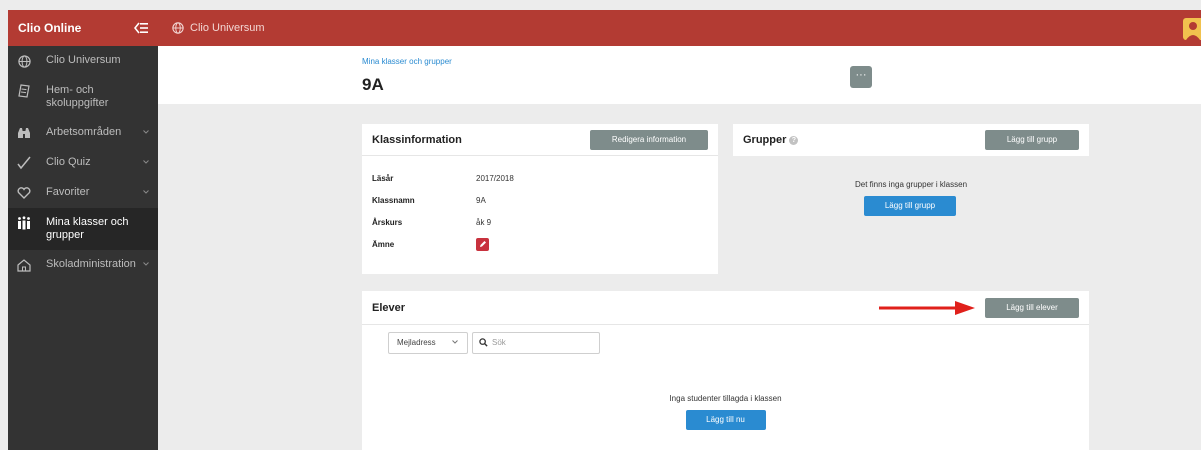  What do you see at coordinates (794, 140) in the screenshot?
I see `help-icon: ?` at bounding box center [794, 140].